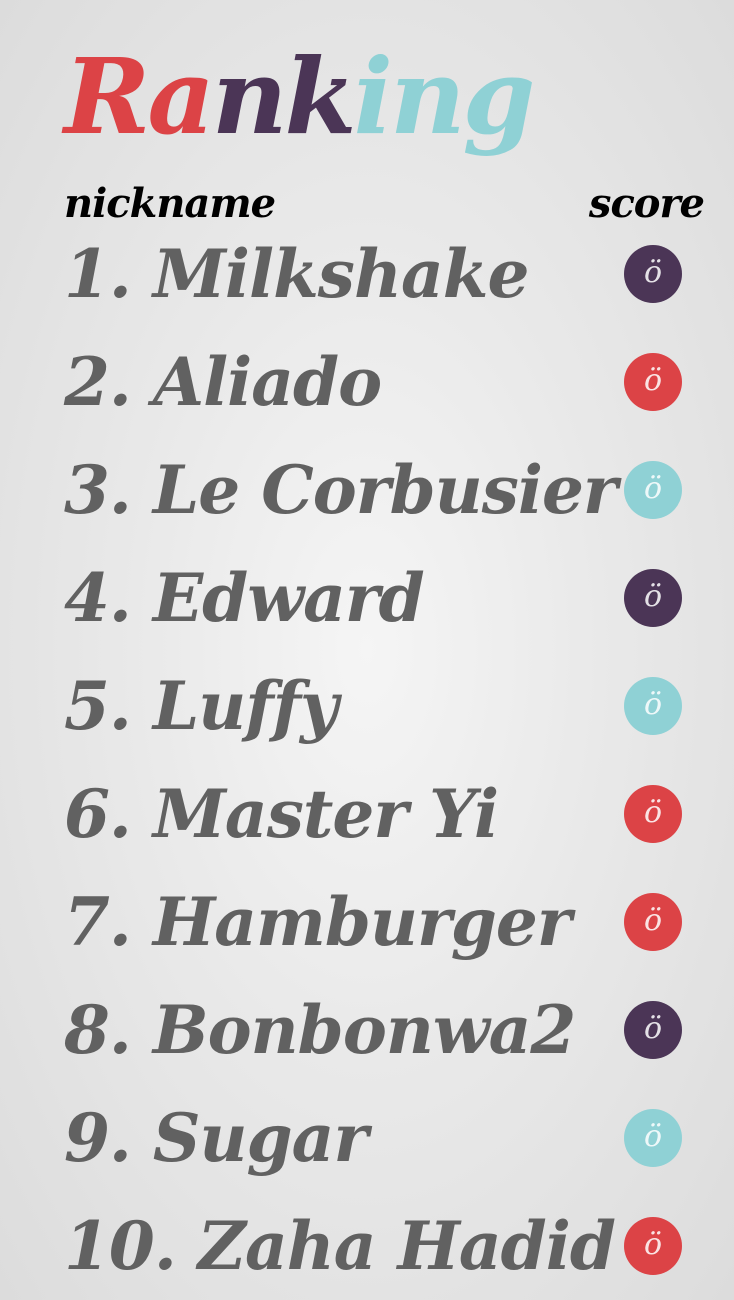  I want to click on player-name: 2. Aliado, so click(223, 382).